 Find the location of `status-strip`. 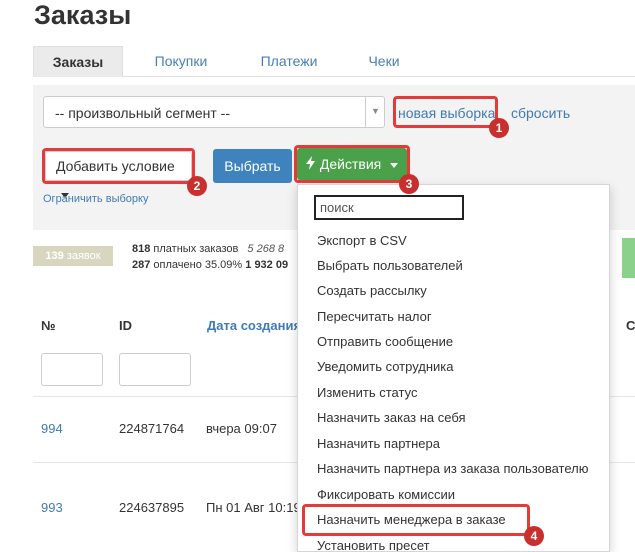

status-strip is located at coordinates (628, 258).